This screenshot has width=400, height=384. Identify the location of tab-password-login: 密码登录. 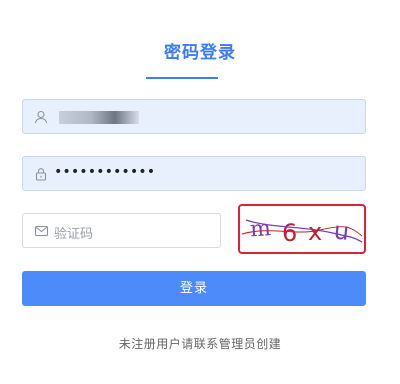
(200, 50).